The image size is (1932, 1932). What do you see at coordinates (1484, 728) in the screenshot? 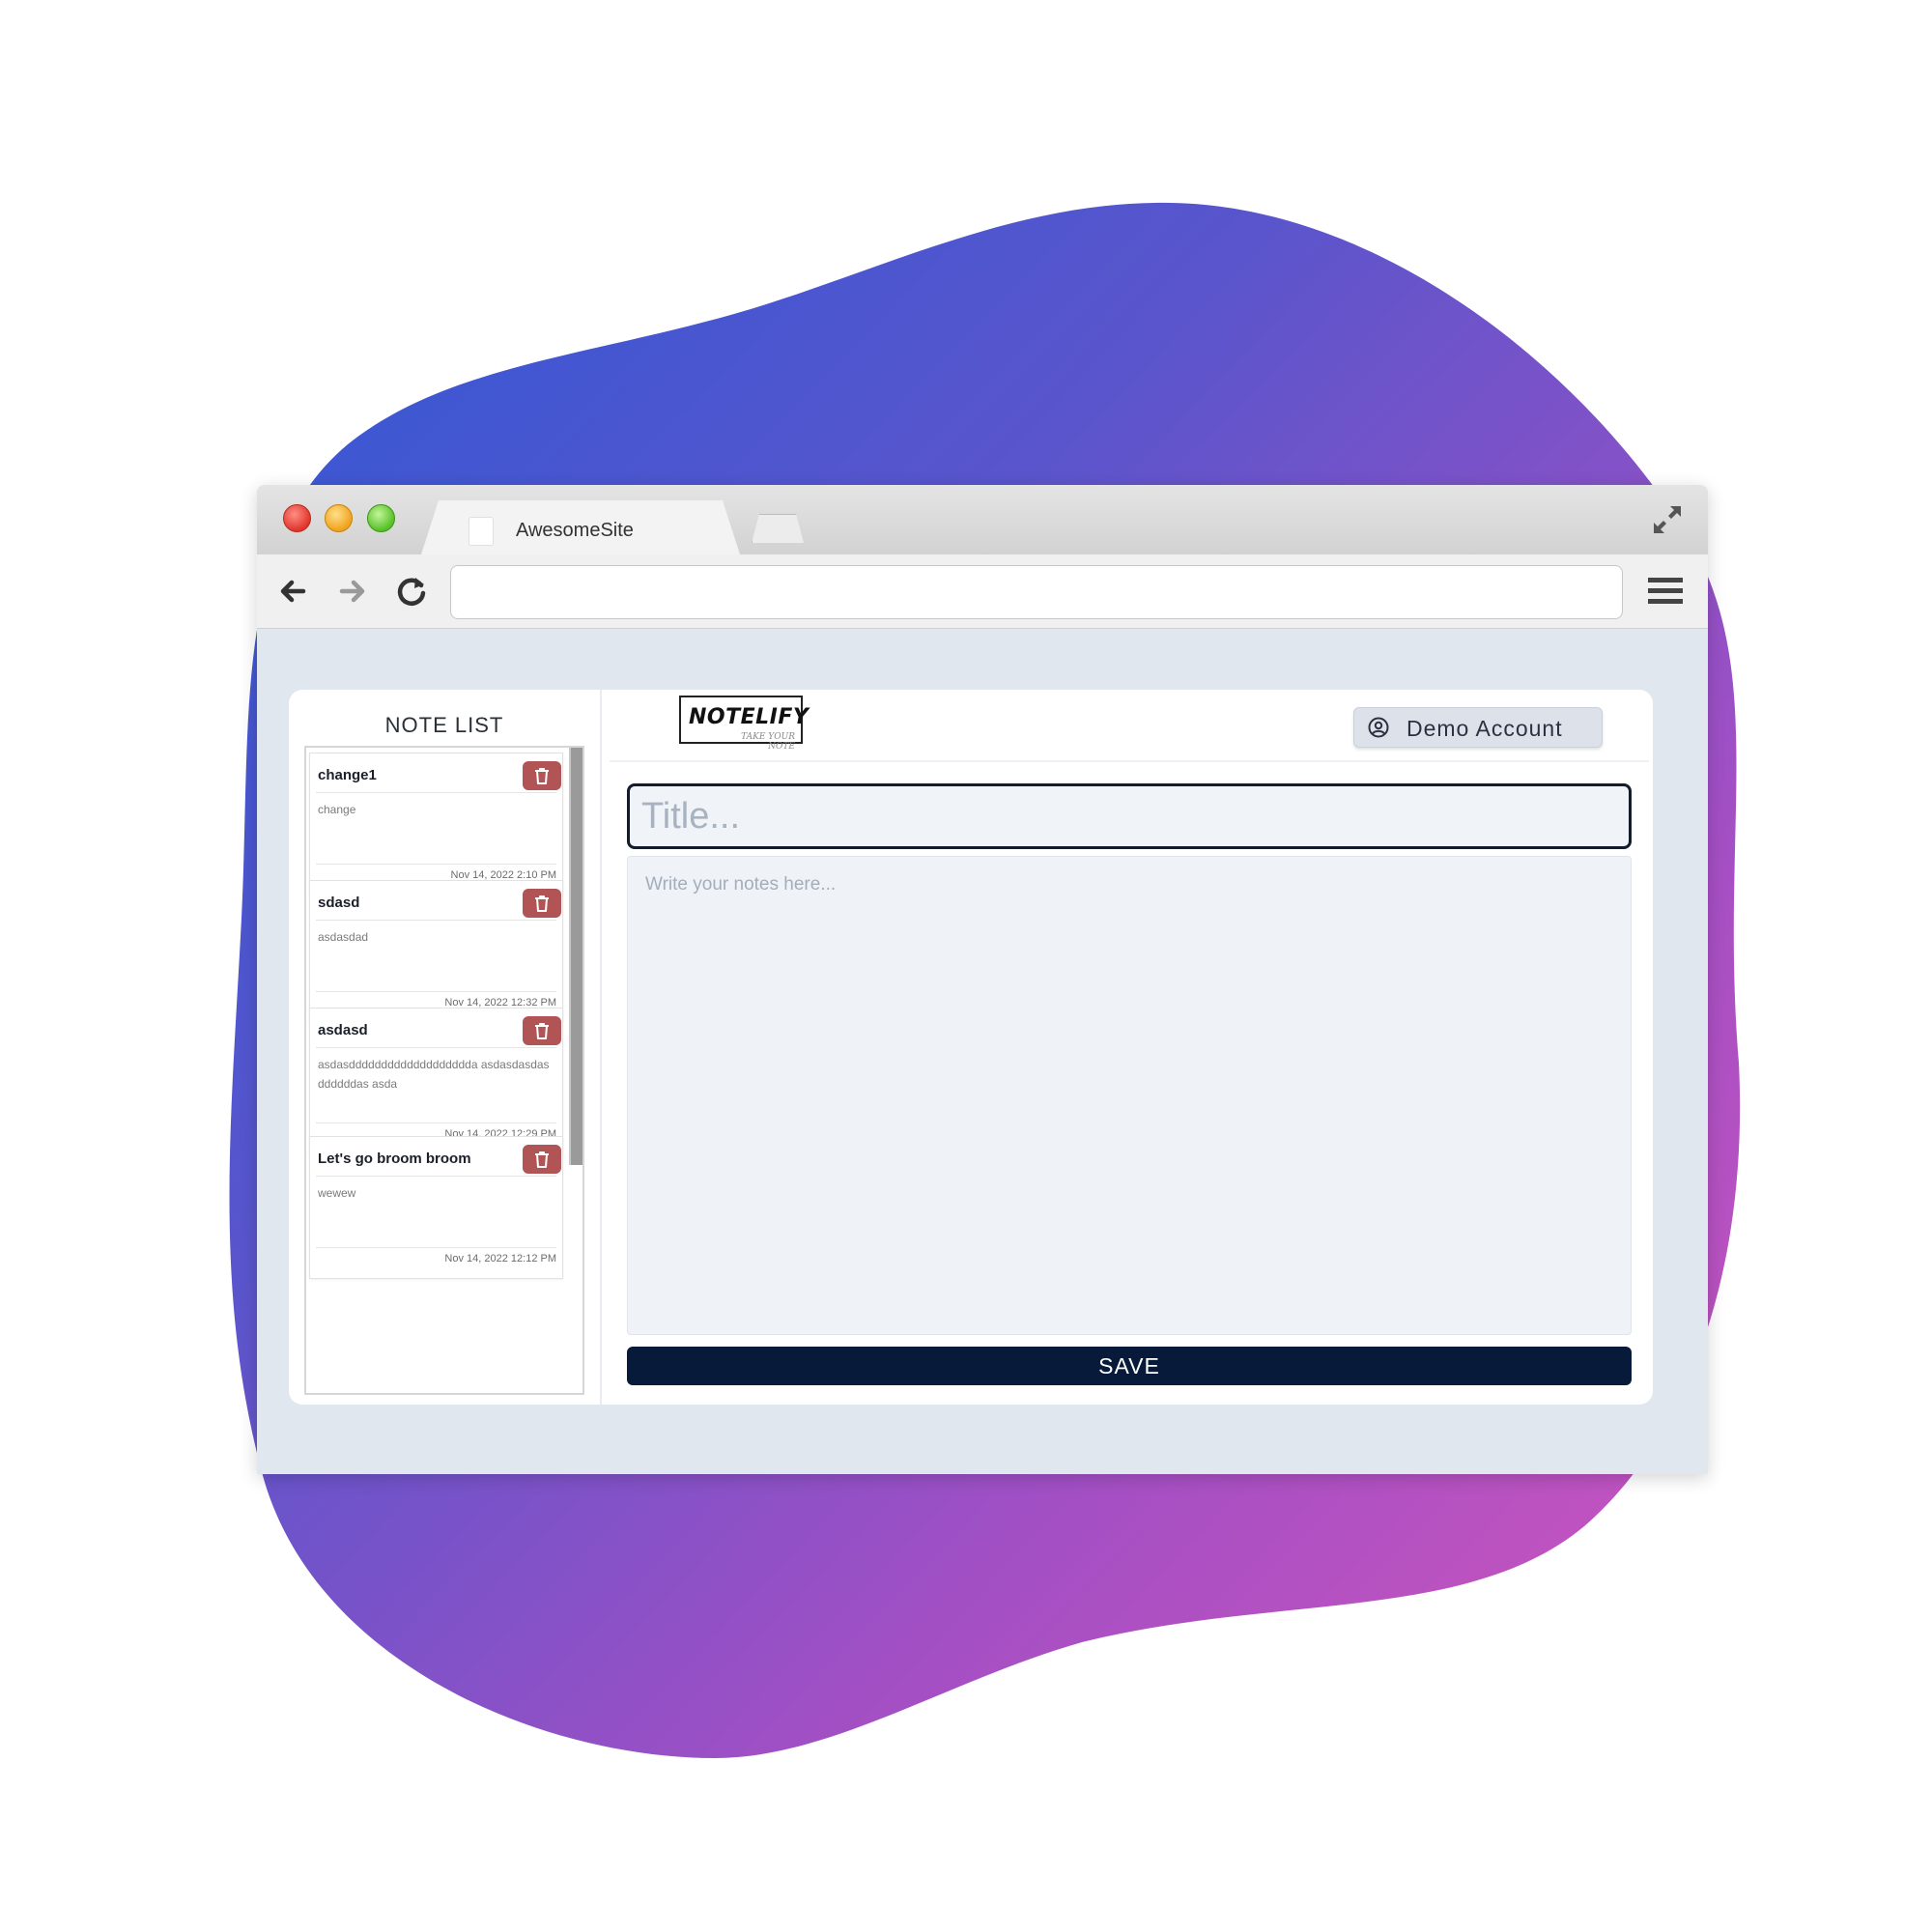
I see `account-label: Demo Account` at bounding box center [1484, 728].